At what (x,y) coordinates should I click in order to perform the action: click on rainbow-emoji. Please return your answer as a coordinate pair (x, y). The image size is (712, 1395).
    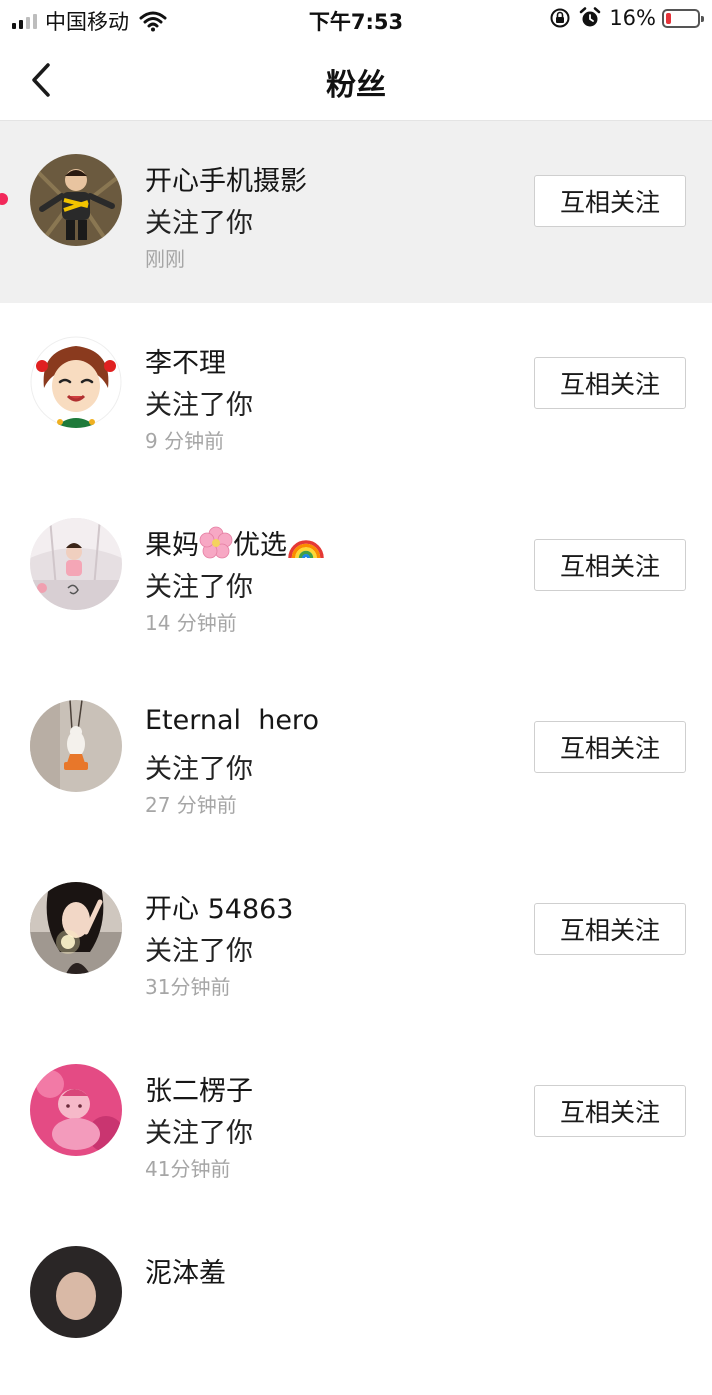
    Looking at the image, I should click on (306, 549).